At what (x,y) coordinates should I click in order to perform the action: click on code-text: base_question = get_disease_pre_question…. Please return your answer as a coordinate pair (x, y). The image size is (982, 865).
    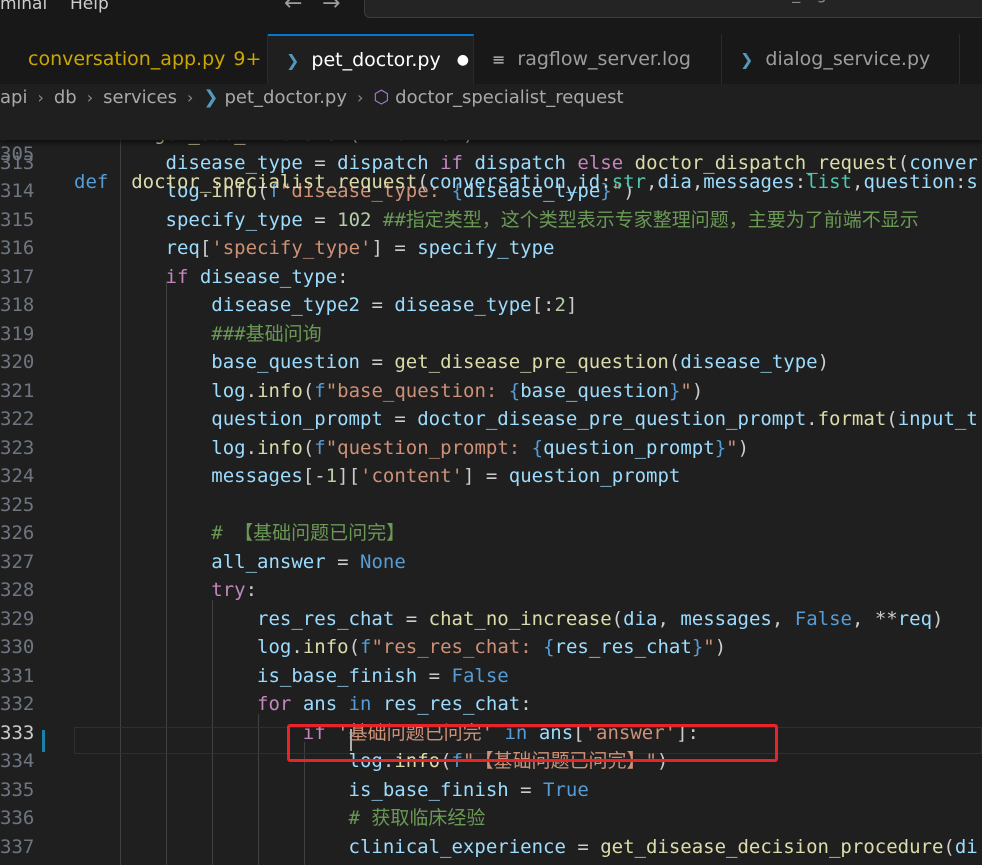
    Looking at the image, I should click on (520, 362).